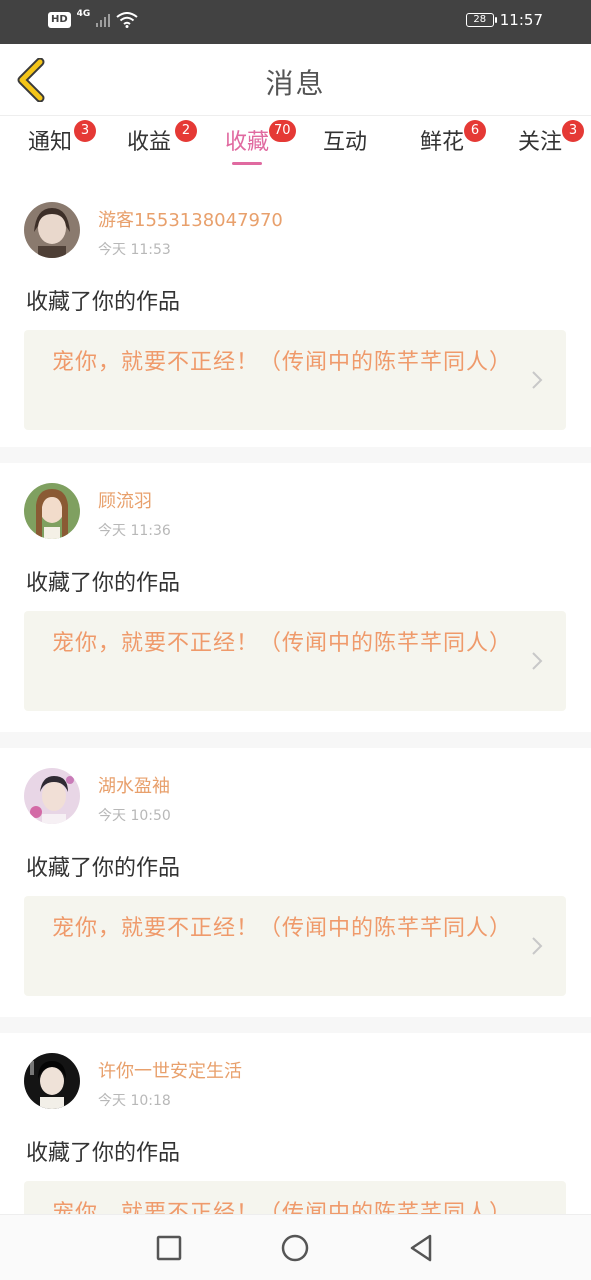  What do you see at coordinates (481, 20) in the screenshot?
I see `battery-icon: 28` at bounding box center [481, 20].